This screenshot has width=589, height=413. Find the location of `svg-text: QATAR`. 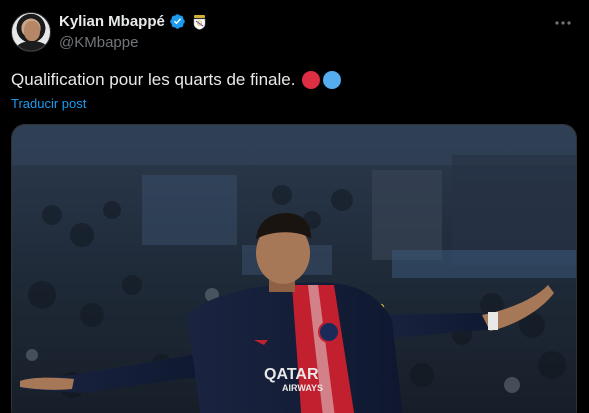

svg-text: QATAR is located at coordinates (291, 374).